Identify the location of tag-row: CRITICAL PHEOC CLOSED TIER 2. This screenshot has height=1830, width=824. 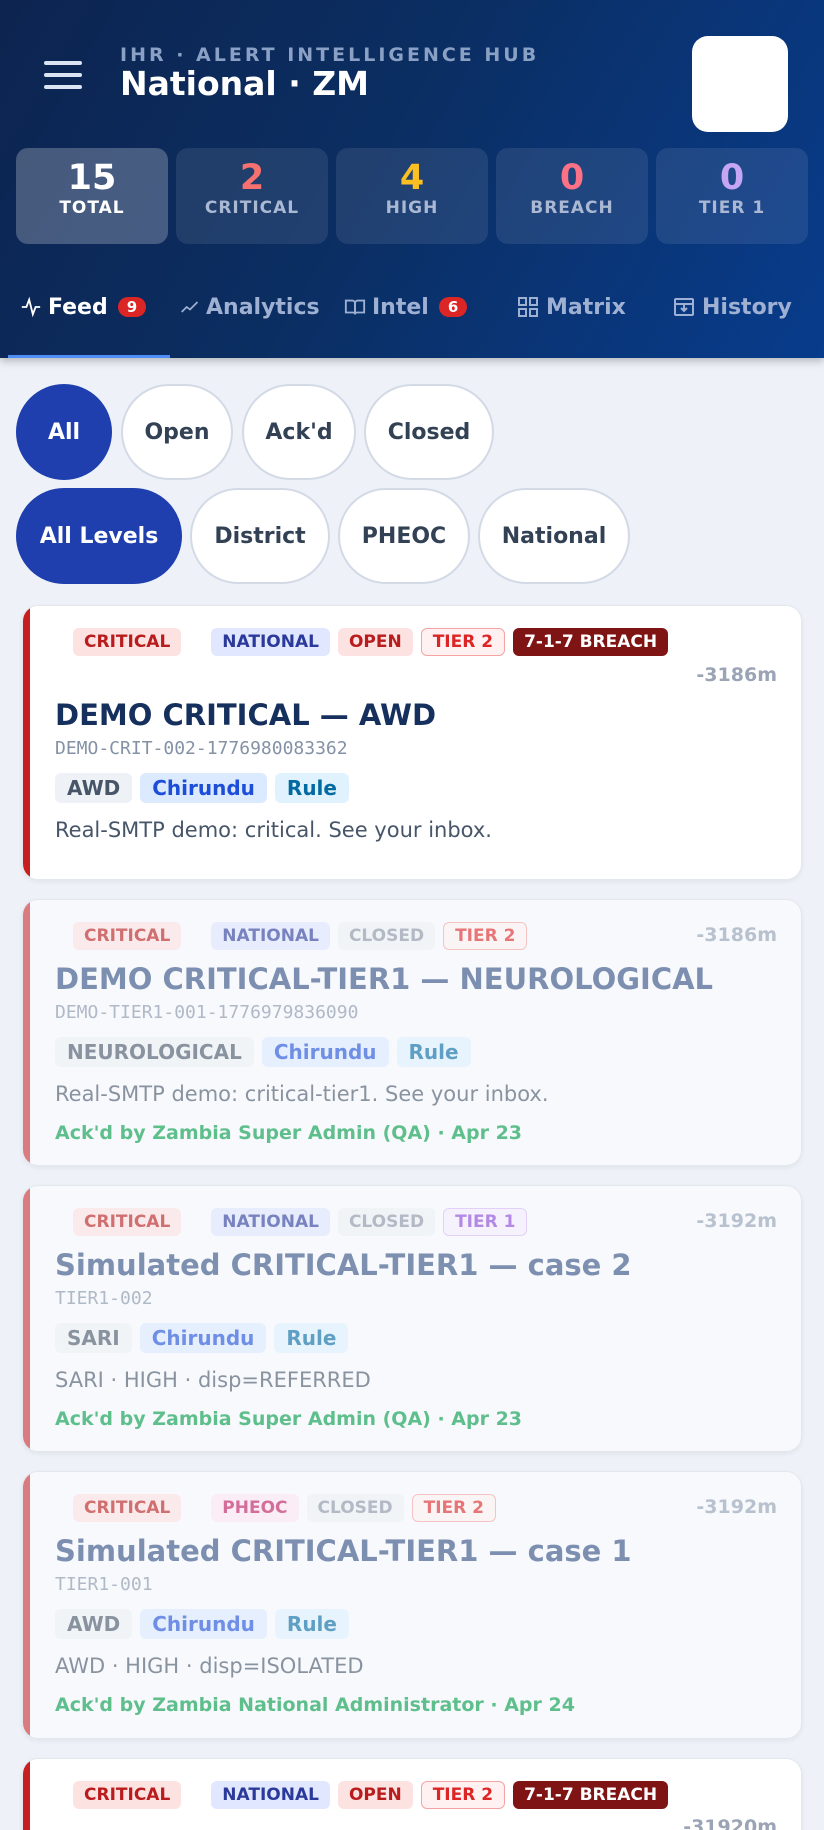
(288, 1508).